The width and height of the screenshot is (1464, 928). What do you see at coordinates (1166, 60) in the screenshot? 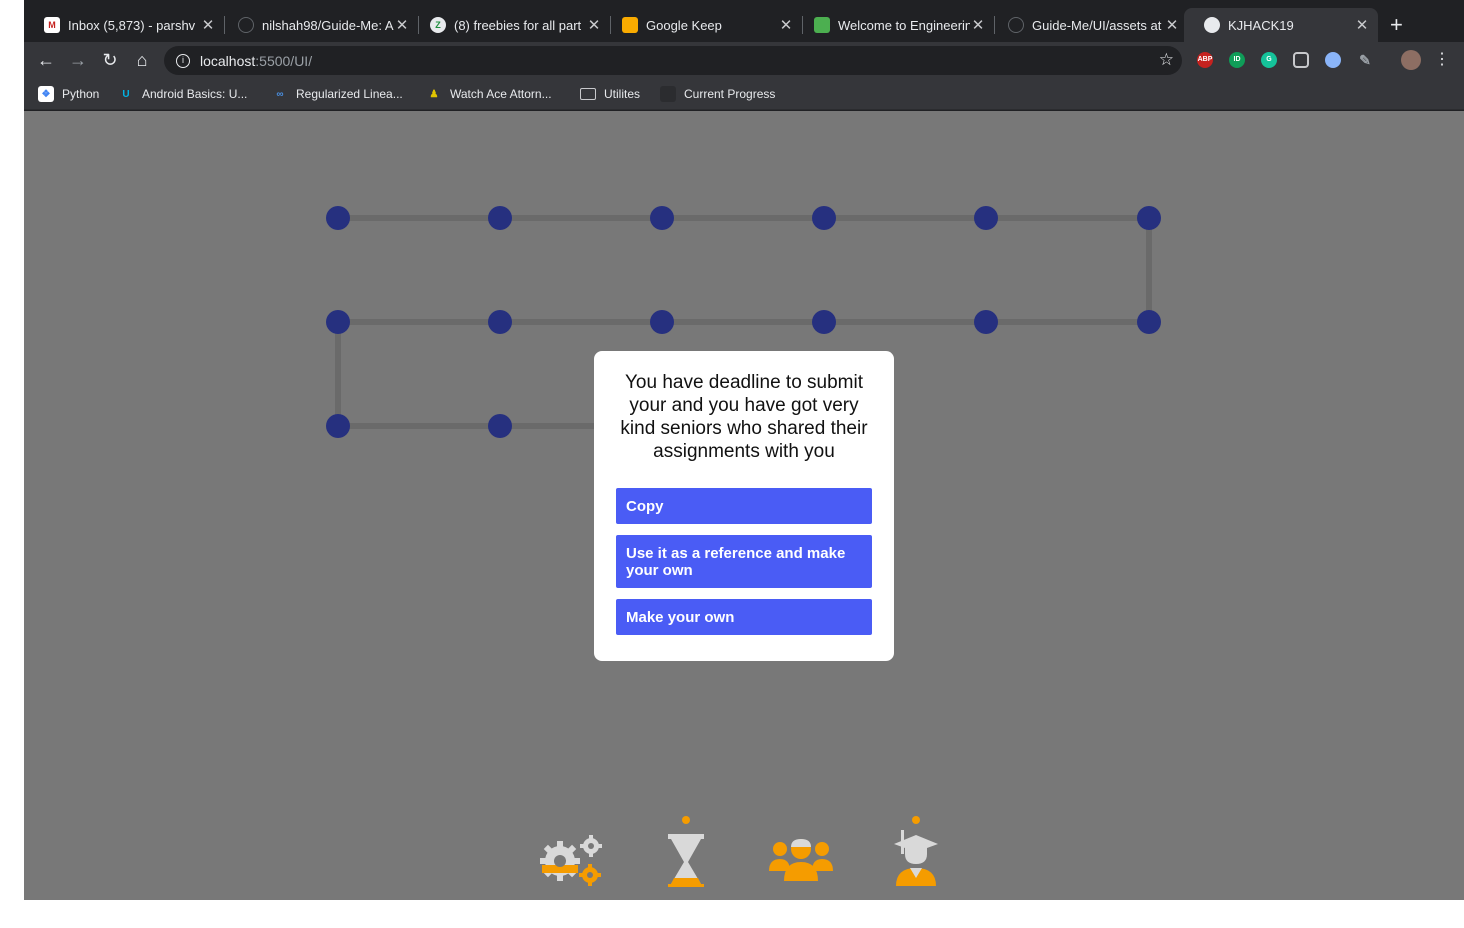
I see `bookmark-star-icon: ☆` at bounding box center [1166, 60].